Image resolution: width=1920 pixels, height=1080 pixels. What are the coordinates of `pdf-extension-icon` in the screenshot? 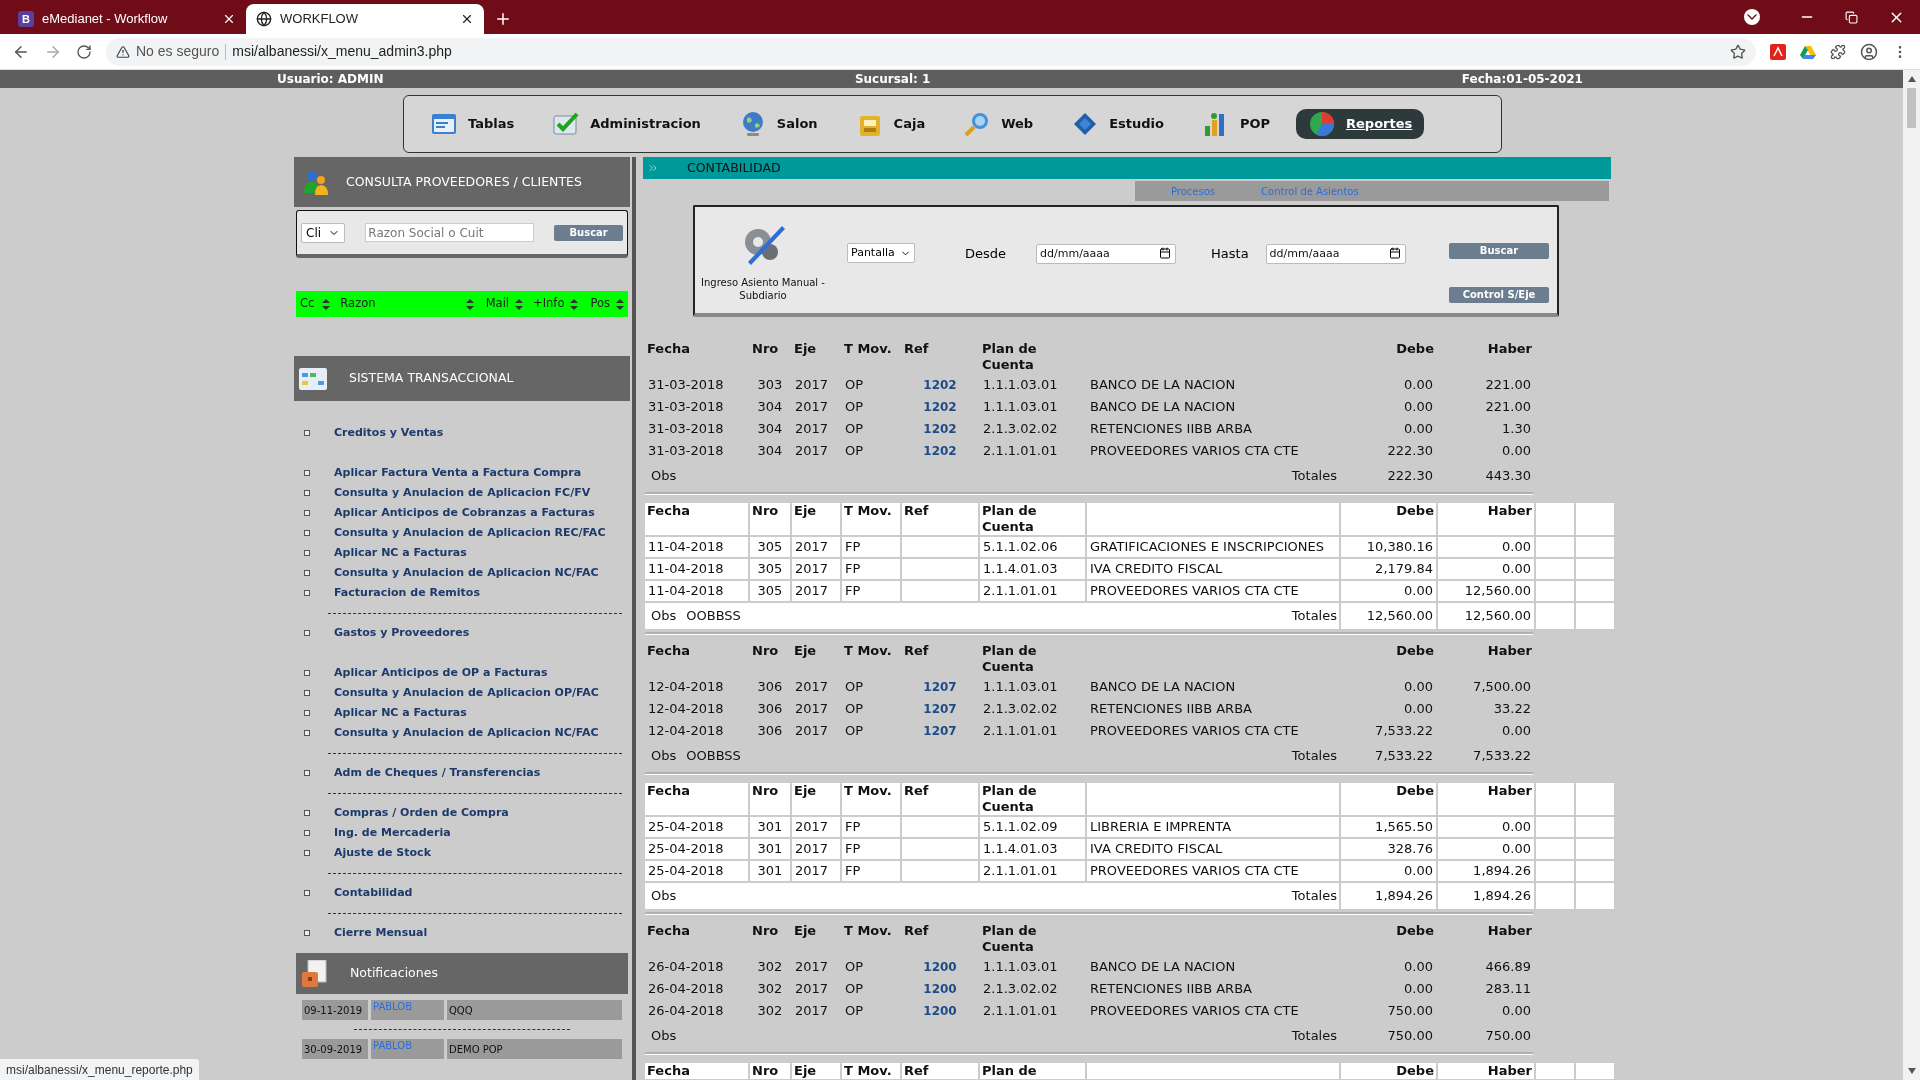 It's located at (1778, 51).